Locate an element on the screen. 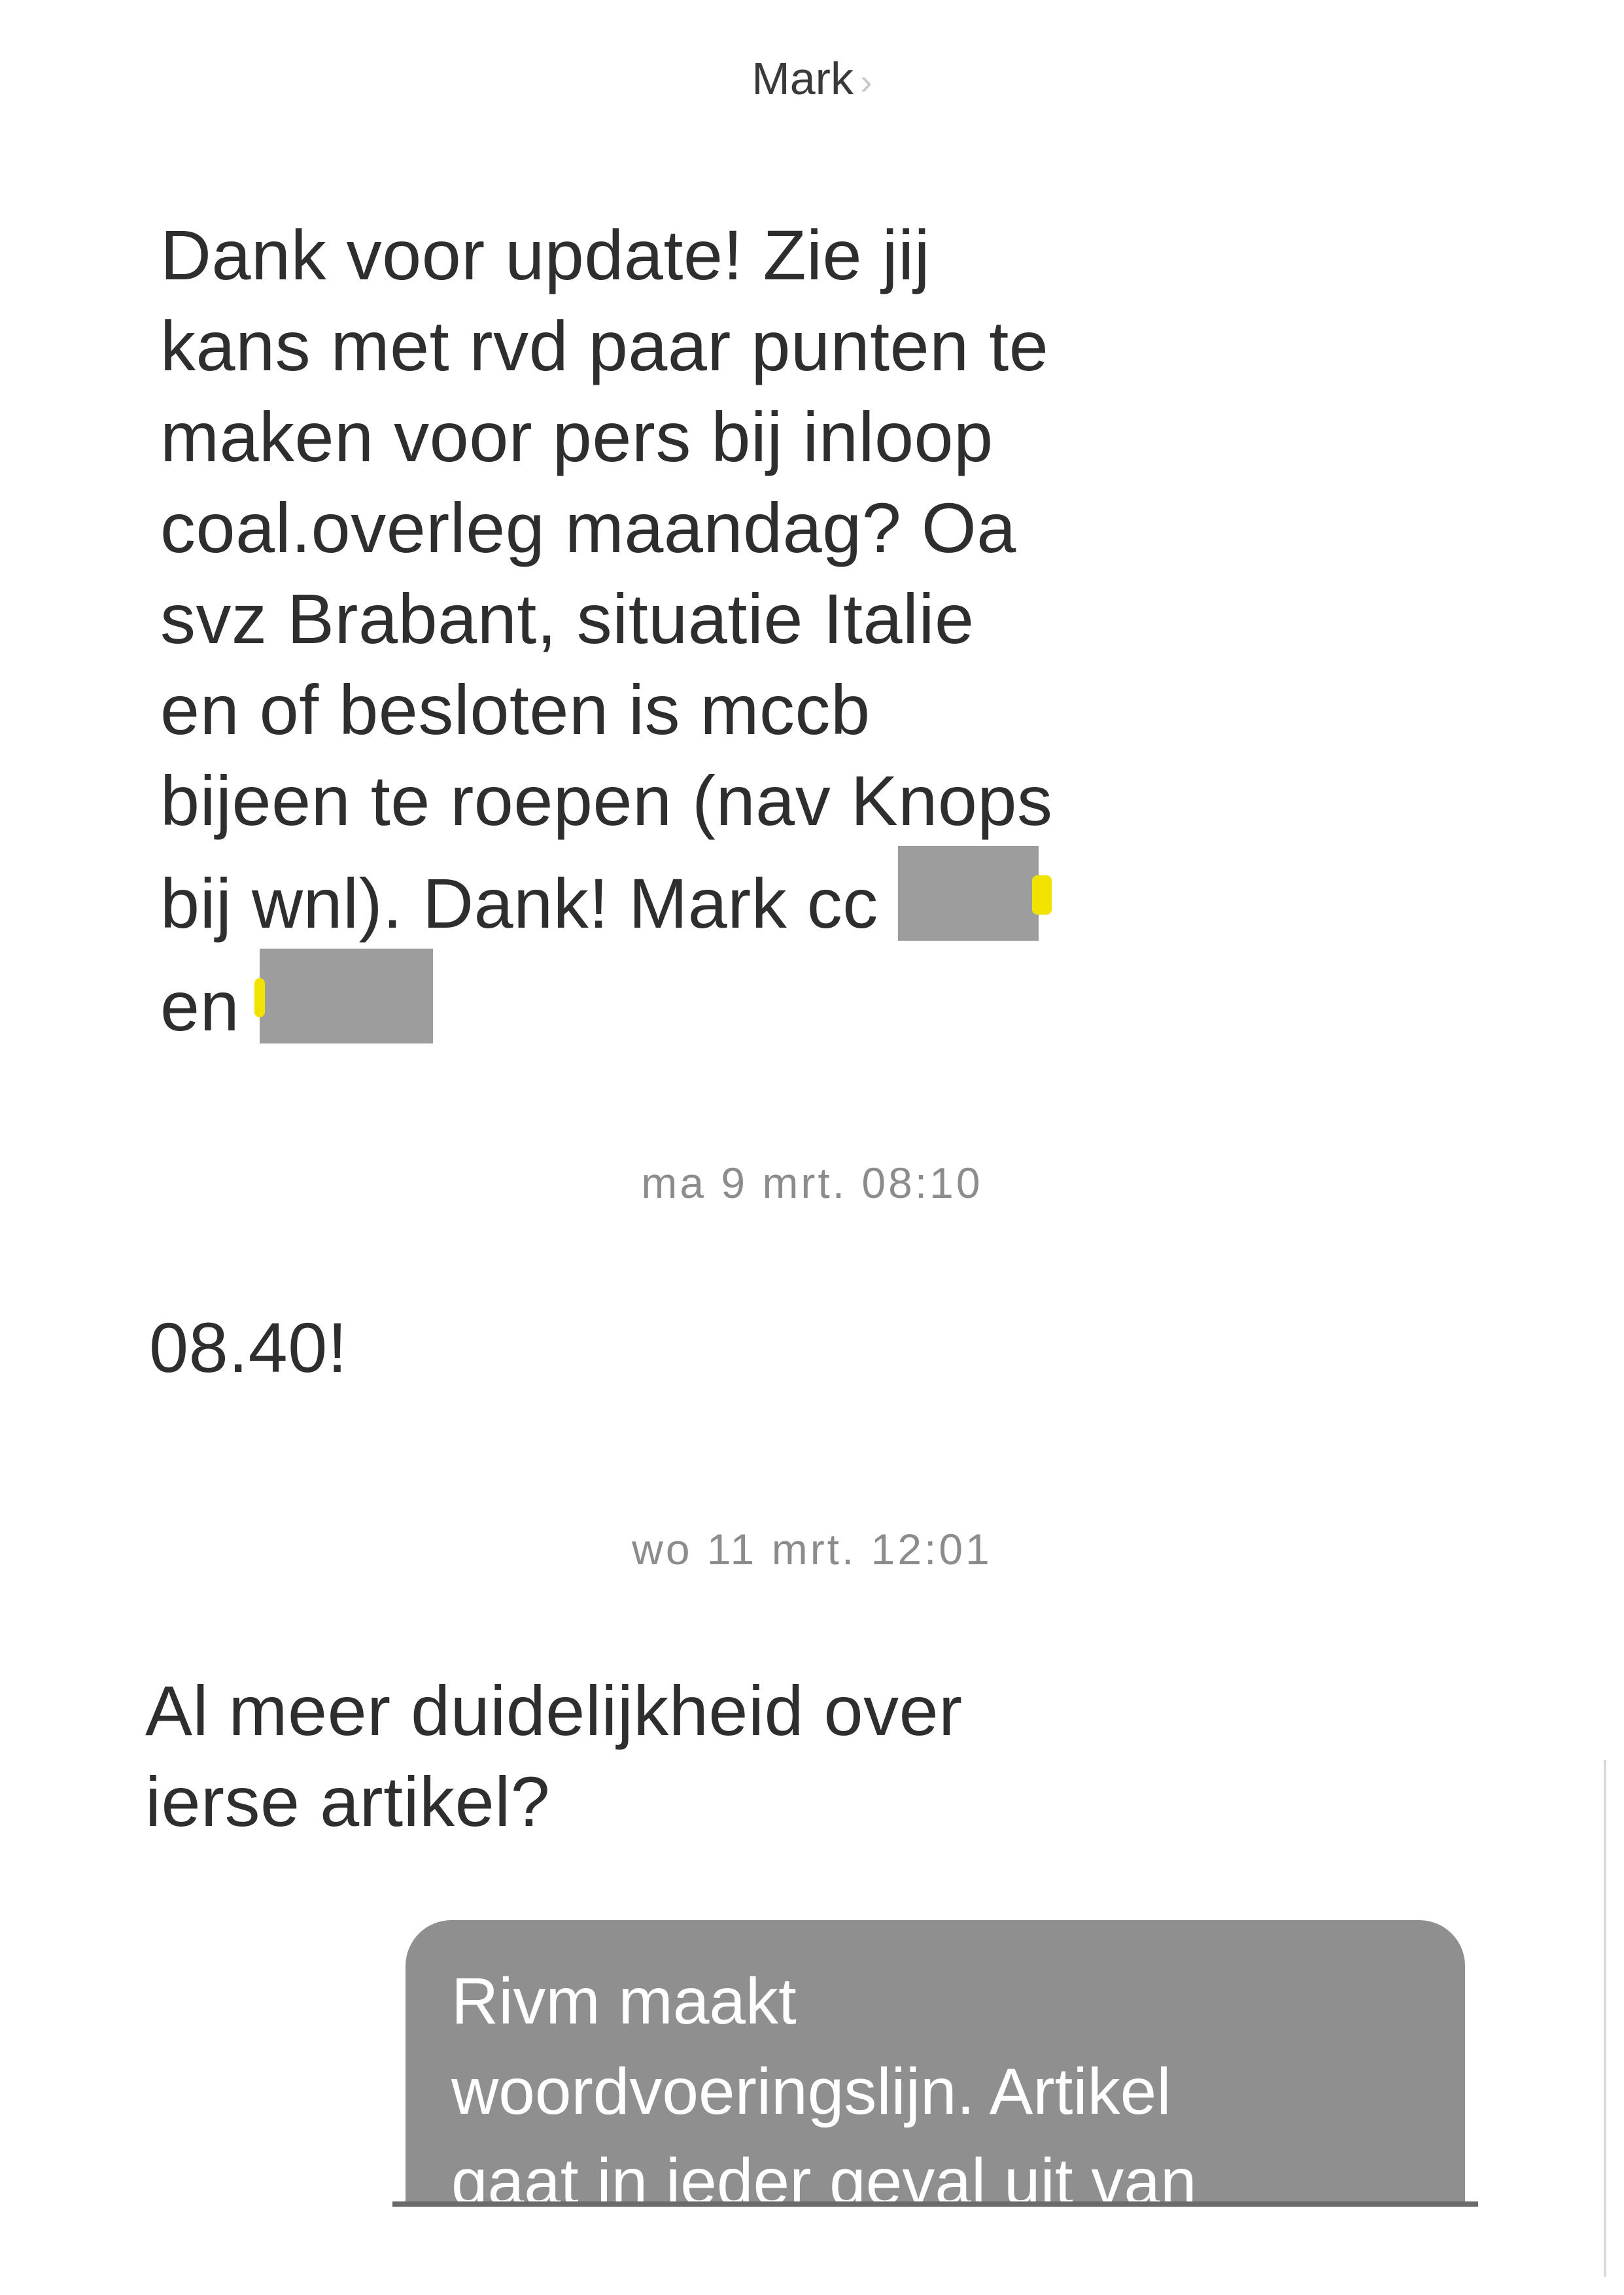 The height and width of the screenshot is (2295, 1624). message-line: Al meer duidelijkheid over is located at coordinates (554, 1710).